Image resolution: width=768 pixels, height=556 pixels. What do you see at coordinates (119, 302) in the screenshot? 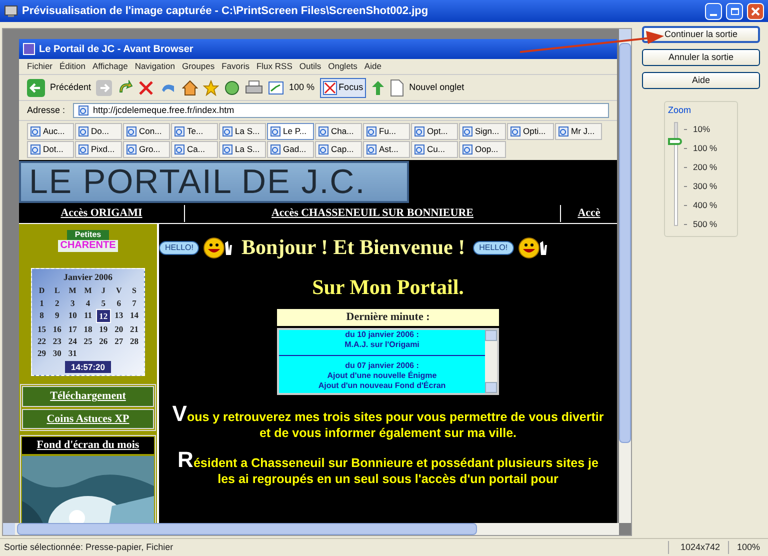
I see `calendar-day: 6` at bounding box center [119, 302].